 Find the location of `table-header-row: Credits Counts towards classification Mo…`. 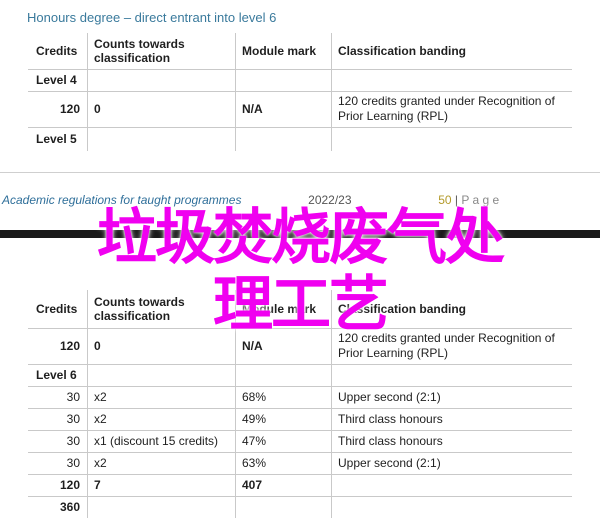

table-header-row: Credits Counts towards classification Mo… is located at coordinates (300, 51).